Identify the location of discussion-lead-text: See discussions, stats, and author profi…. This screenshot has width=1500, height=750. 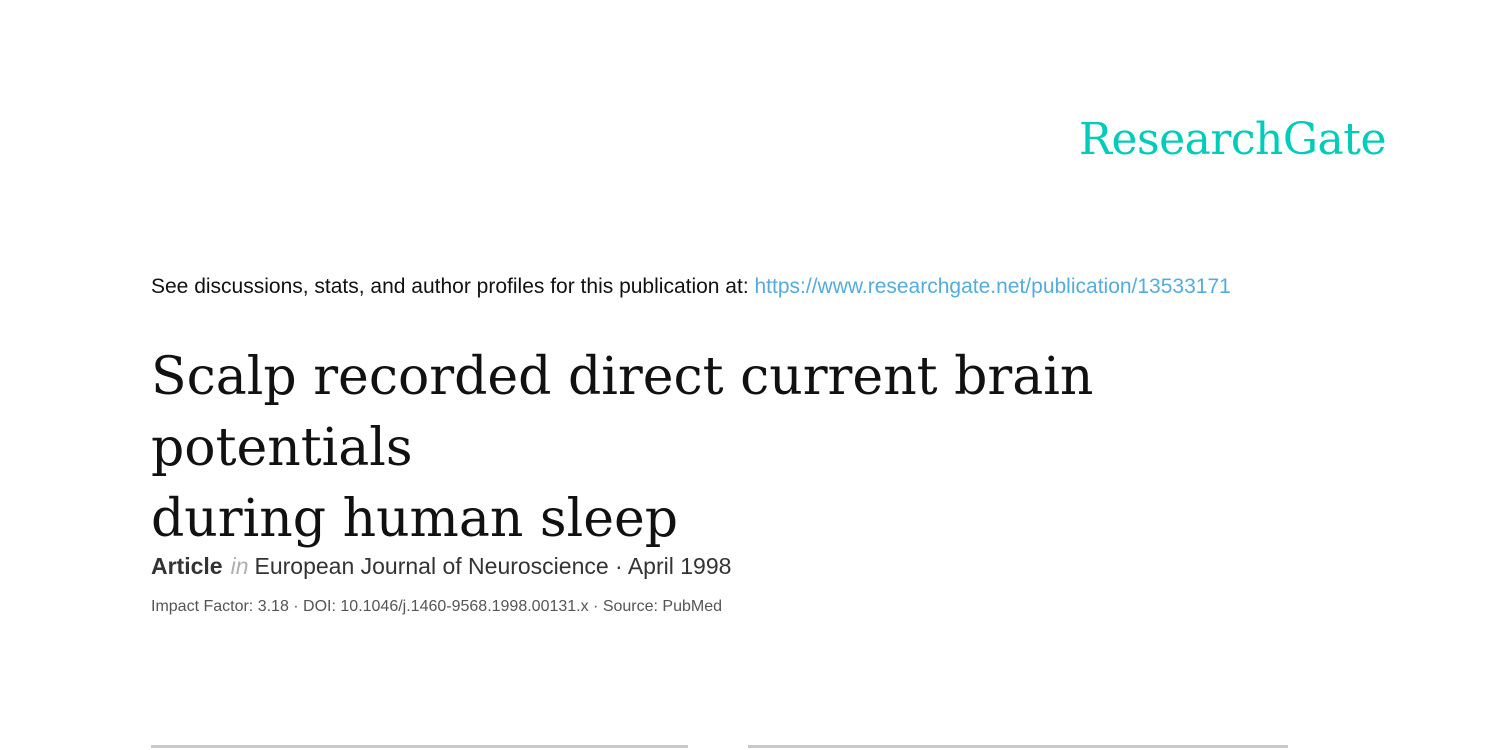
(453, 286).